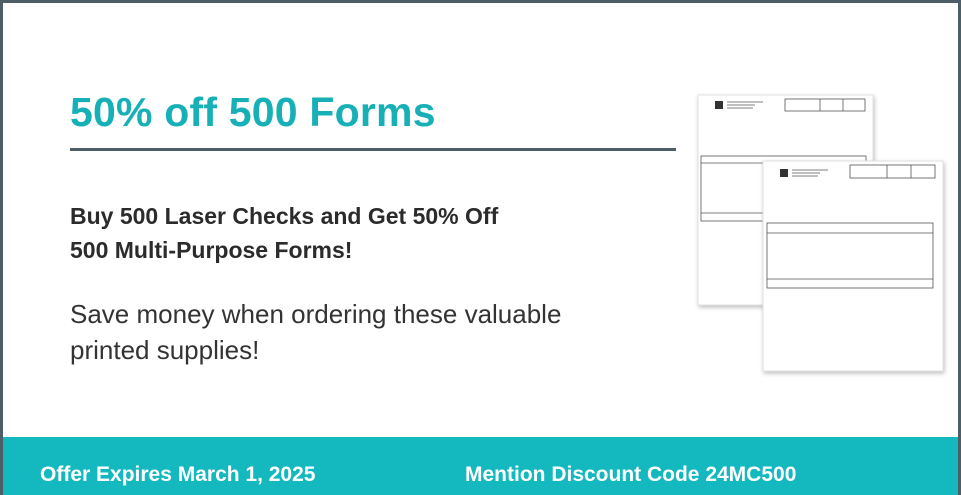 The height and width of the screenshot is (495, 961). I want to click on promo-title: 50% off 500 Forms, so click(253, 112).